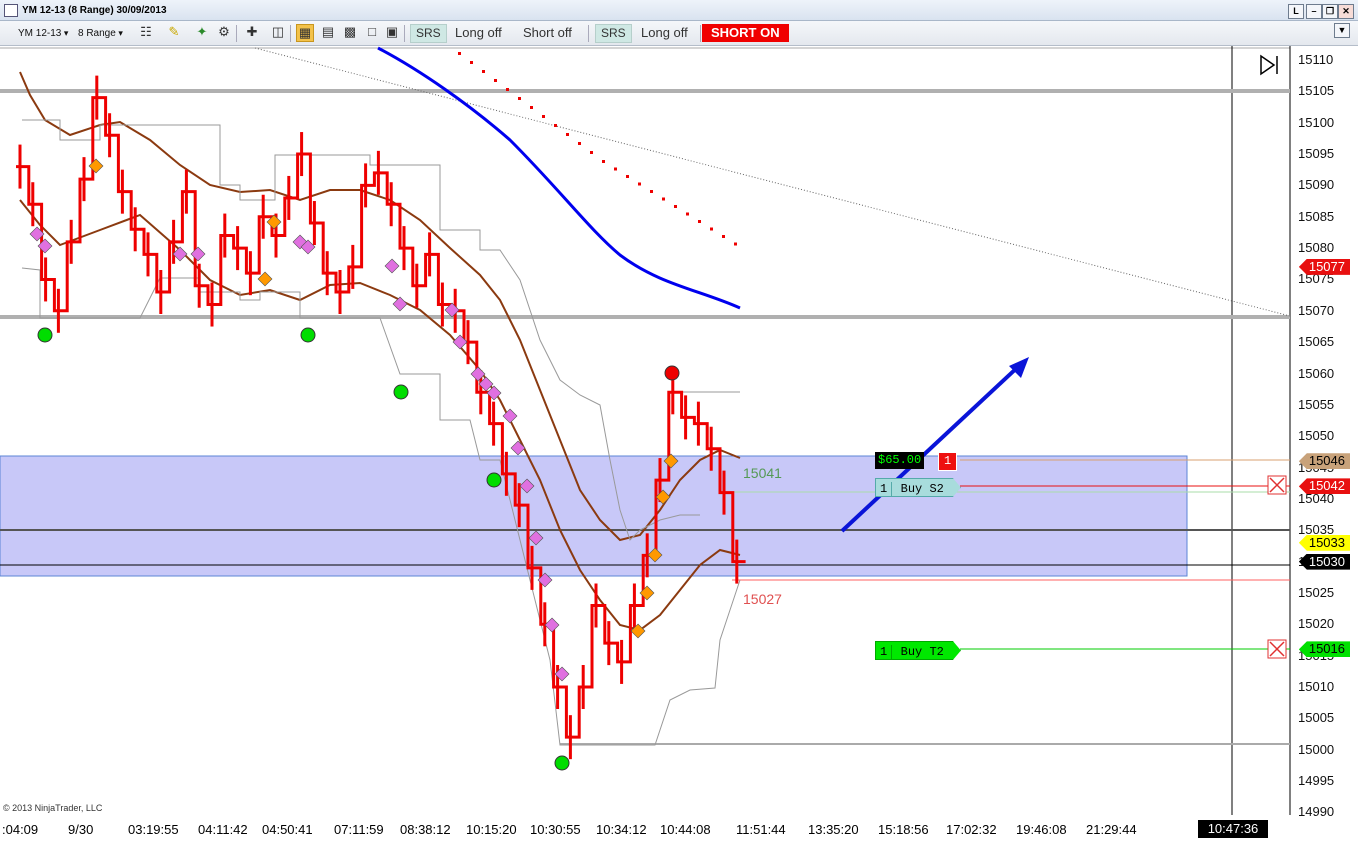 Image resolution: width=1358 pixels, height=850 pixels. What do you see at coordinates (146, 32) in the screenshot?
I see `bar-type-icon: ☷` at bounding box center [146, 32].